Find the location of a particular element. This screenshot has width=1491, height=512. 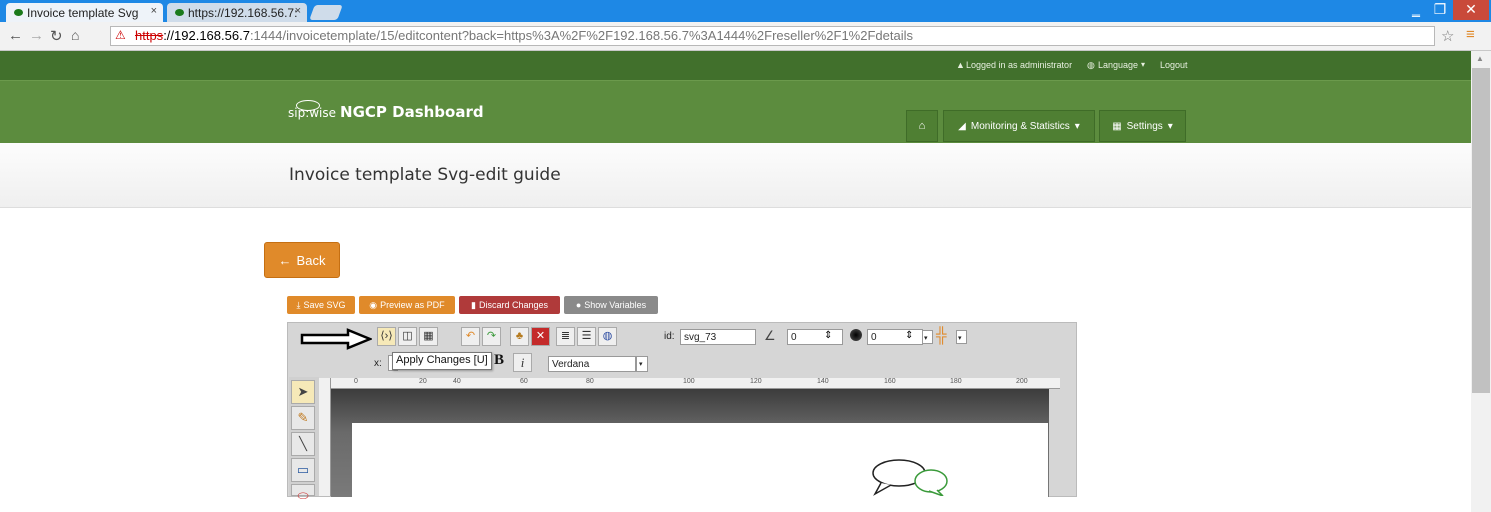

language-menu: Language is located at coordinates (1118, 65).